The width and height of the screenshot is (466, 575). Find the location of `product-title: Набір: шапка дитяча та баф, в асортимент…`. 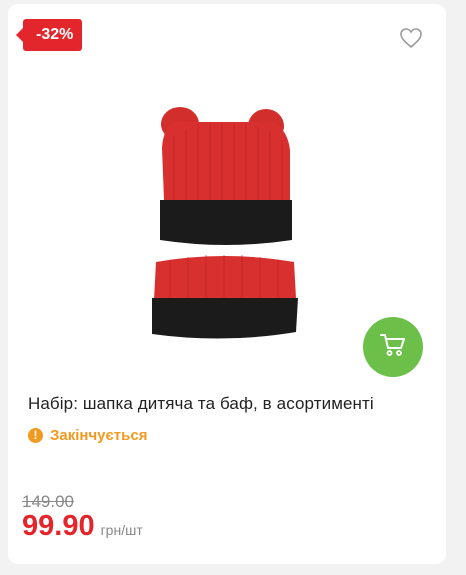

product-title: Набір: шапка дитяча та баф, в асортимент… is located at coordinates (201, 404).